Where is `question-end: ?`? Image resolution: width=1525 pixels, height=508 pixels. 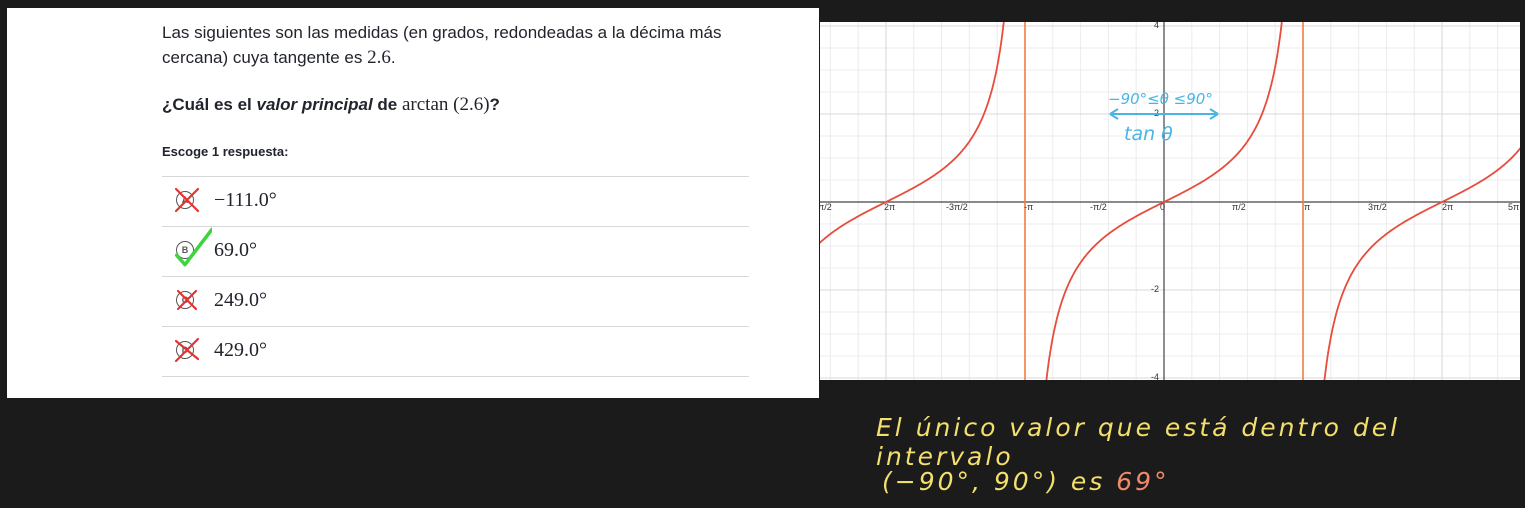
question-end: ? is located at coordinates (494, 104).